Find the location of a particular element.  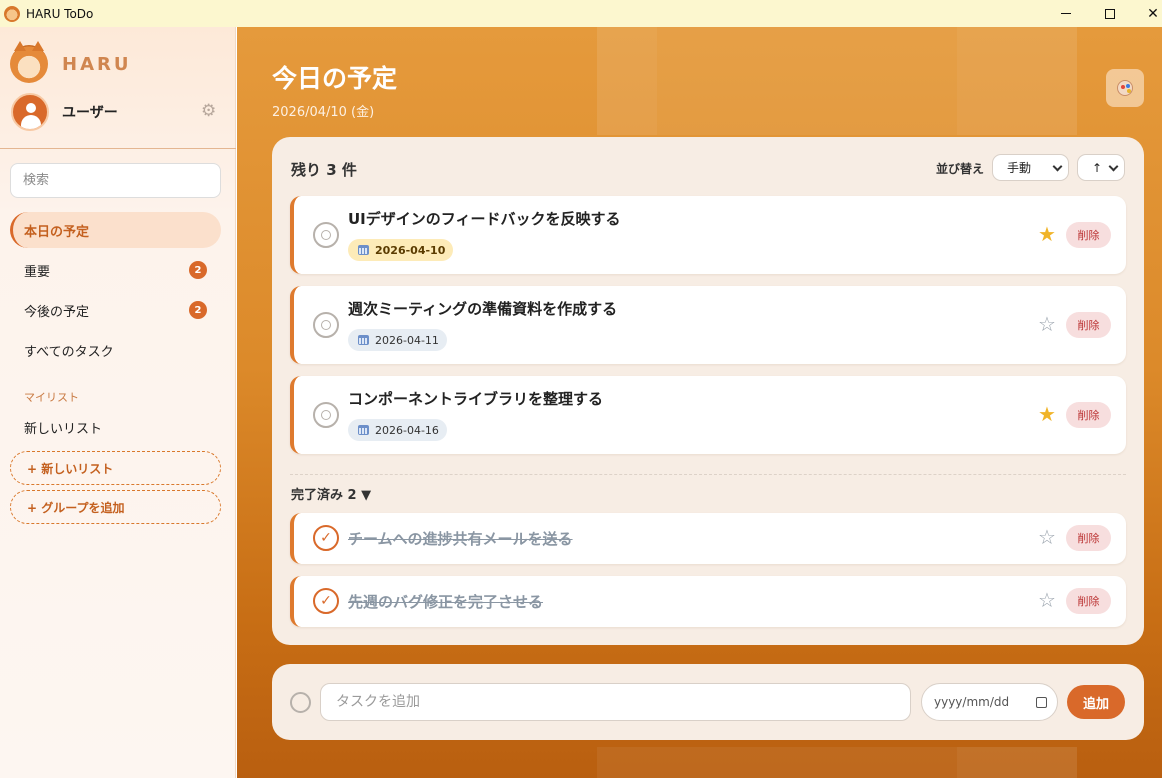

sort-select-value: 手動 is located at coordinates (1019, 168).